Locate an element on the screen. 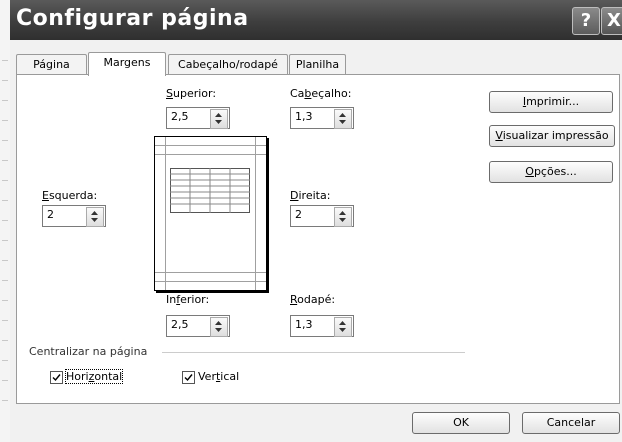 This screenshot has width=622, height=442. title-bar: Configurar página ? X is located at coordinates (316, 20).